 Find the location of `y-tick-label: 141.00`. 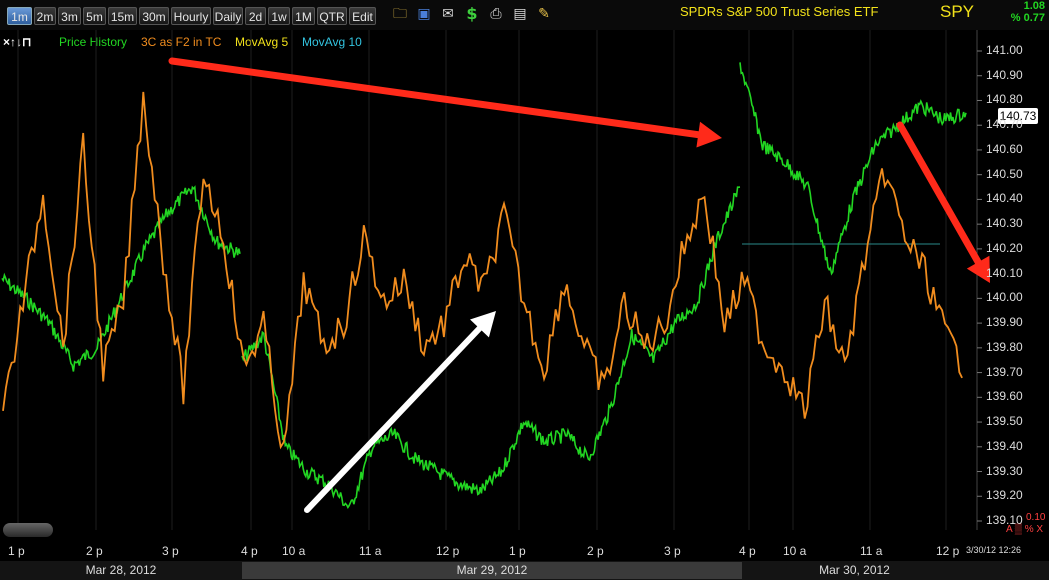

y-tick-label: 141.00 is located at coordinates (1004, 50).